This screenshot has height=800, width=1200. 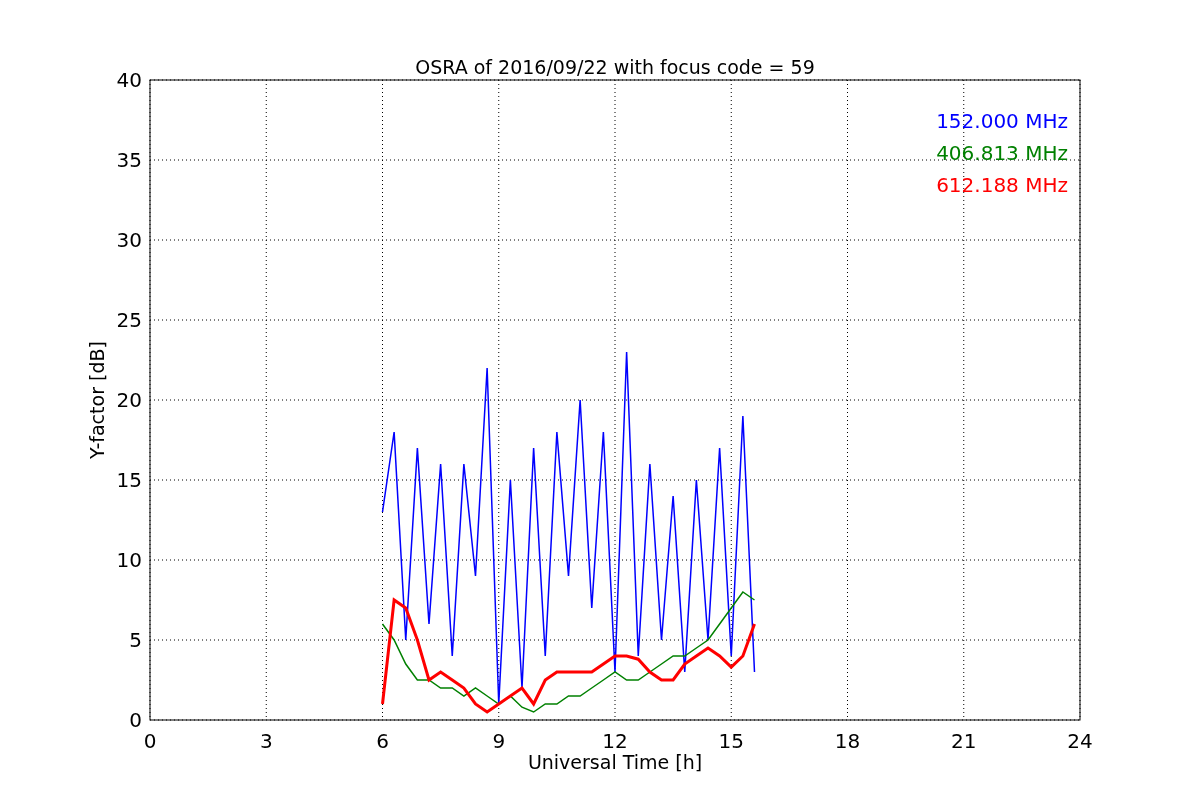 I want to click on tick-label: 30, so click(x=129, y=240).